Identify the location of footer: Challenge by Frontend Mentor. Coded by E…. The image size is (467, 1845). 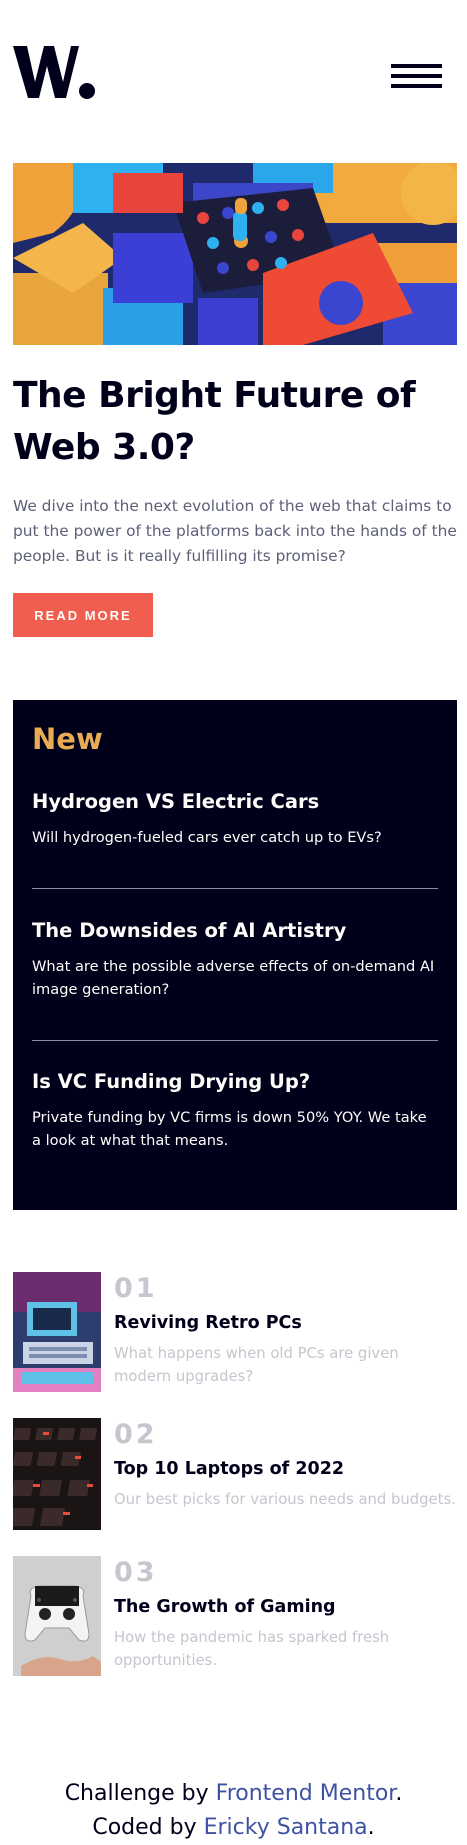
(233, 1811).